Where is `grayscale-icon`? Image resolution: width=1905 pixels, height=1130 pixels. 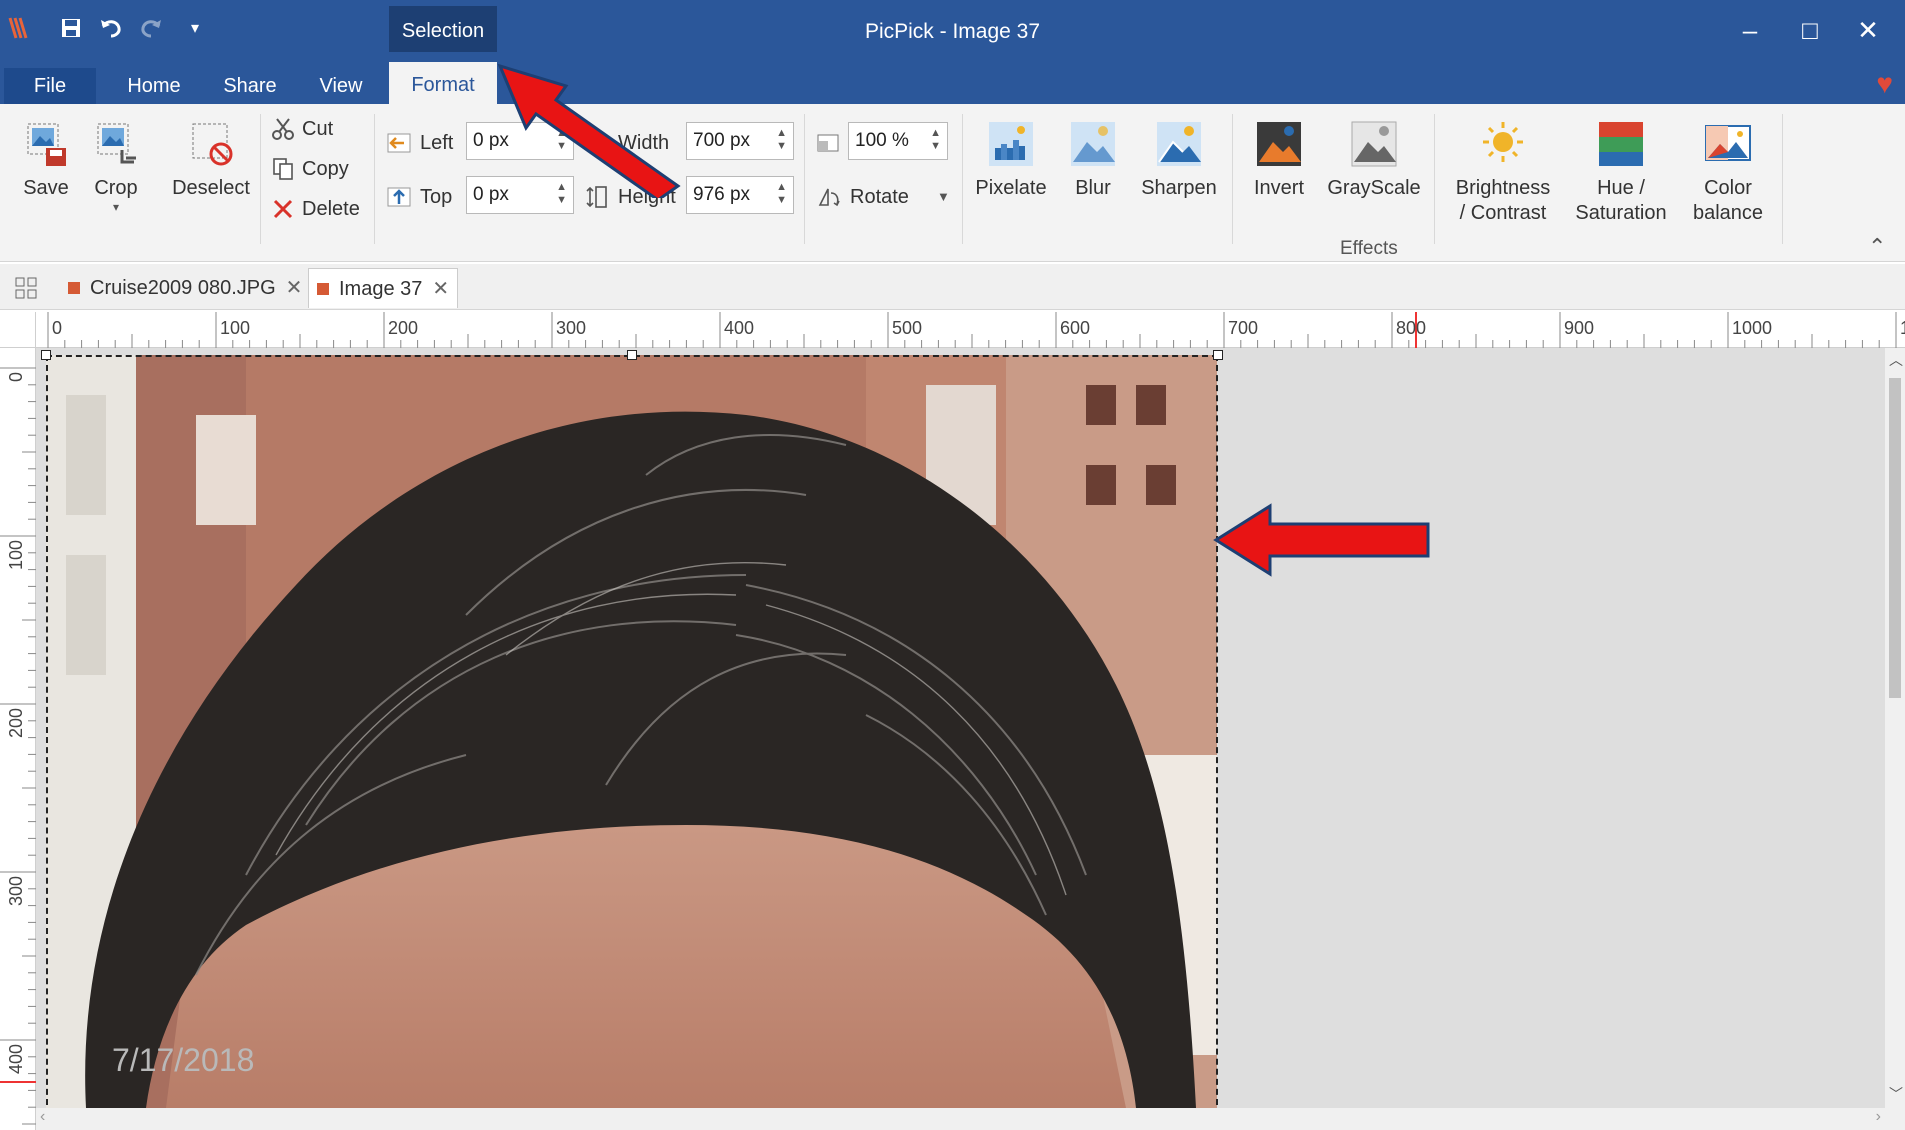
grayscale-icon is located at coordinates (1374, 144).